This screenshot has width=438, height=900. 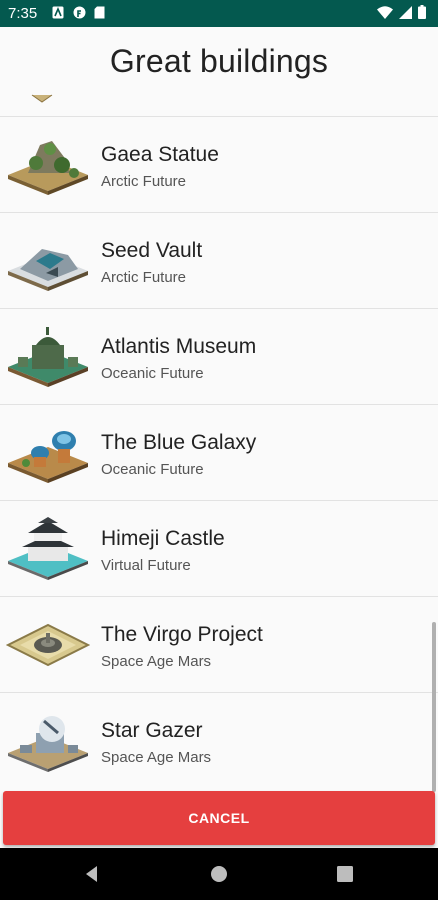 I want to click on status-time: 7:35, so click(x=23, y=13).